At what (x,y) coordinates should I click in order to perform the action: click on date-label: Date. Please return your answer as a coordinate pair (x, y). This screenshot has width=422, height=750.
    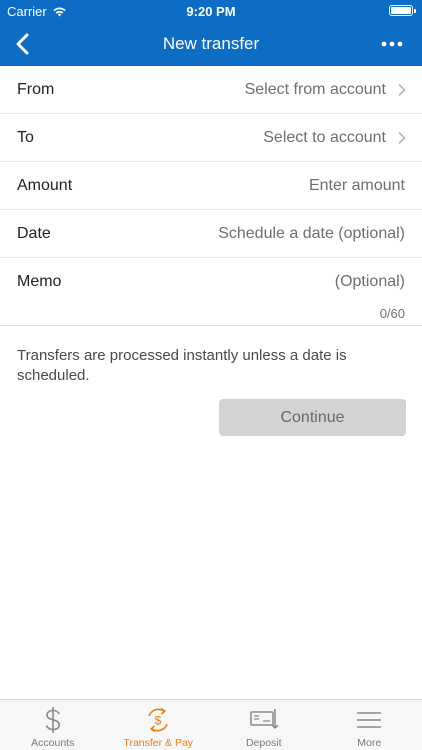
    Looking at the image, I should click on (34, 233).